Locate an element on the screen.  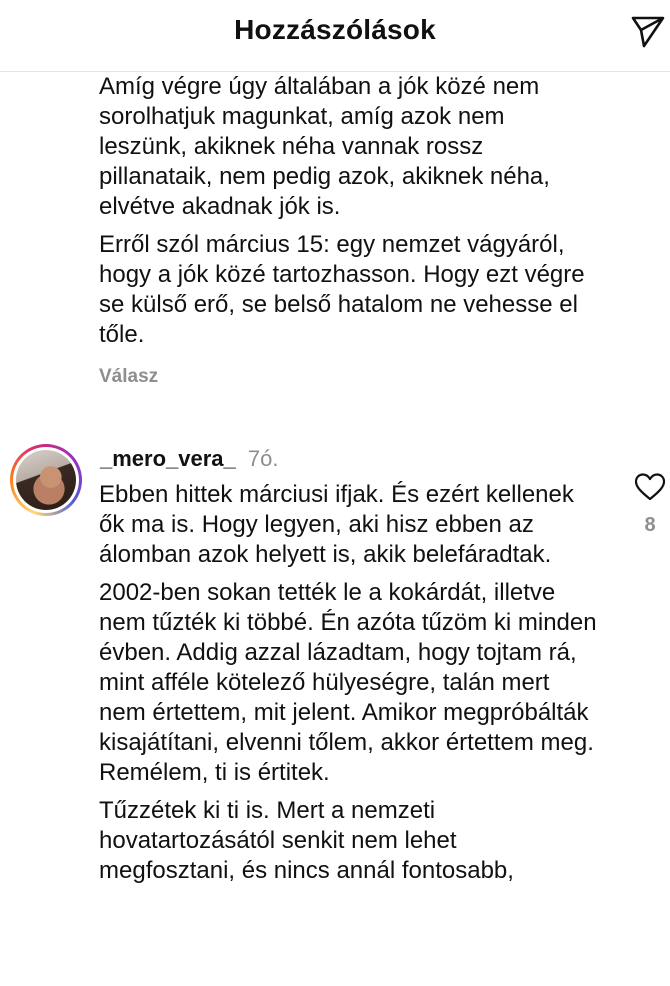
heart-icon is located at coordinates (650, 487).